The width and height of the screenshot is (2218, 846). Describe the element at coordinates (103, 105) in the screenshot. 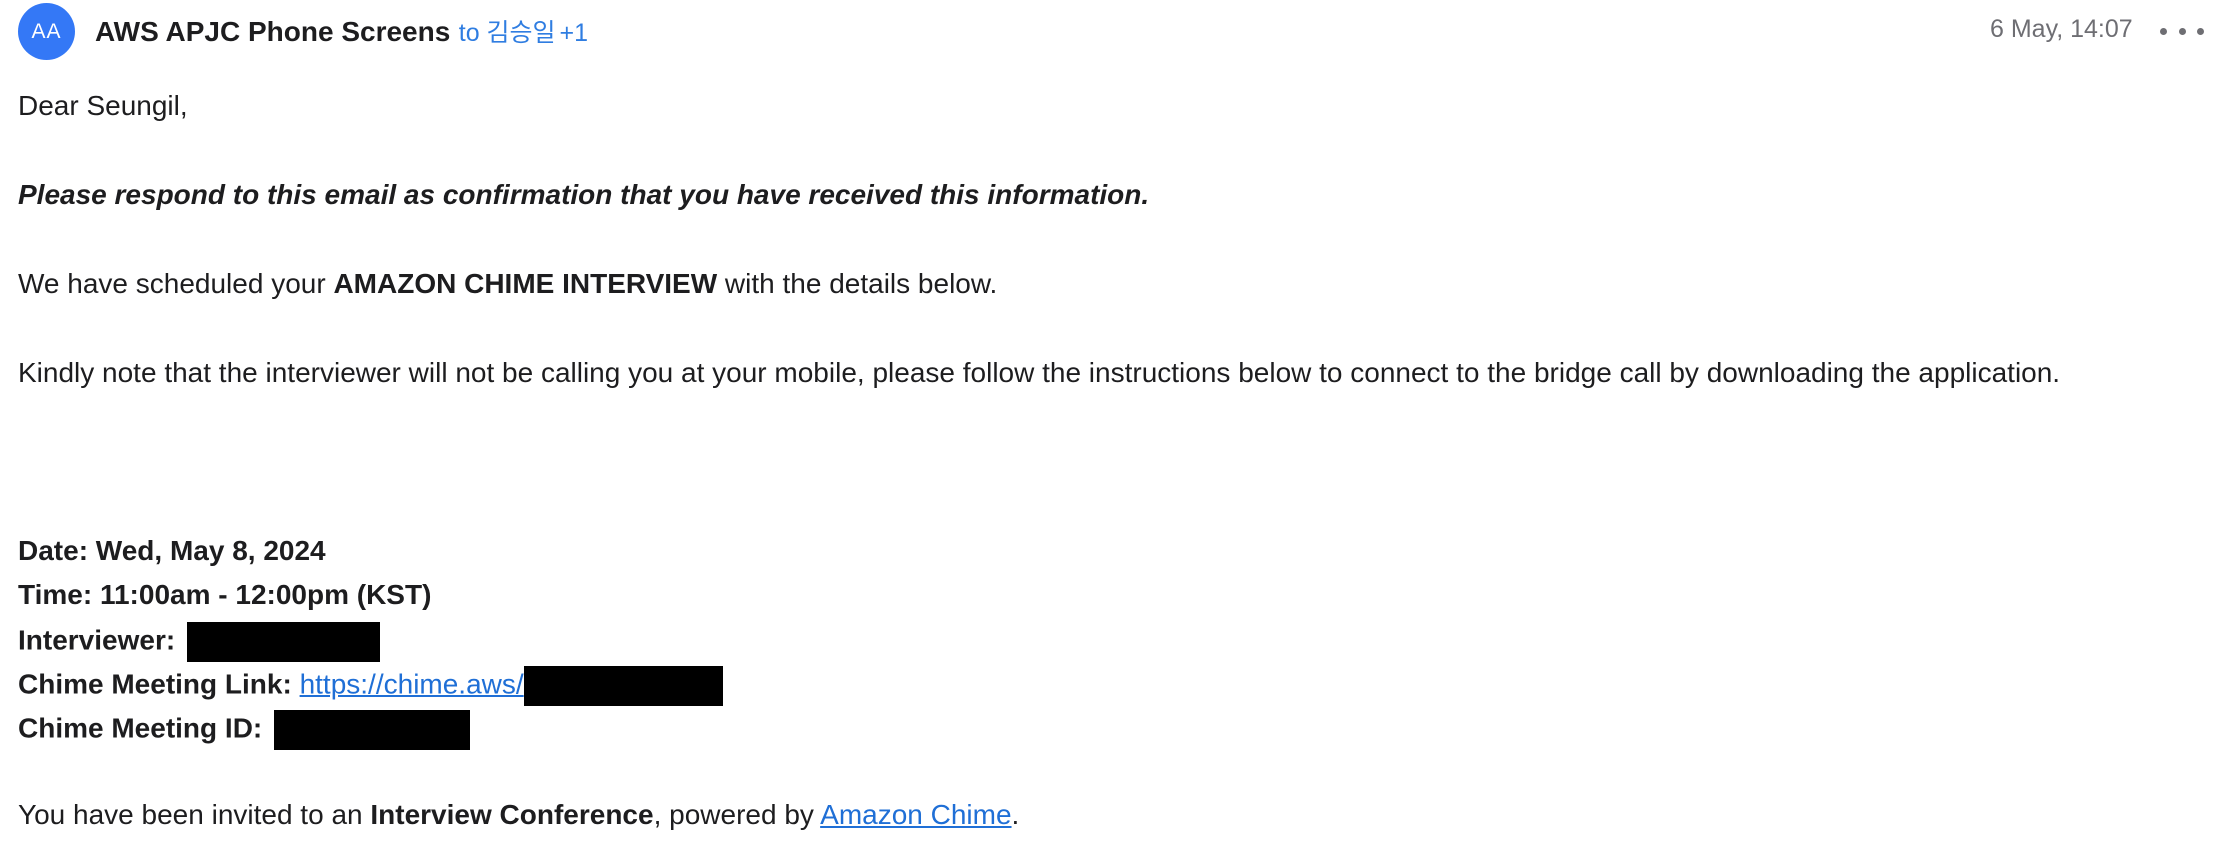

I see `greeting: Dear Seungil,` at that location.